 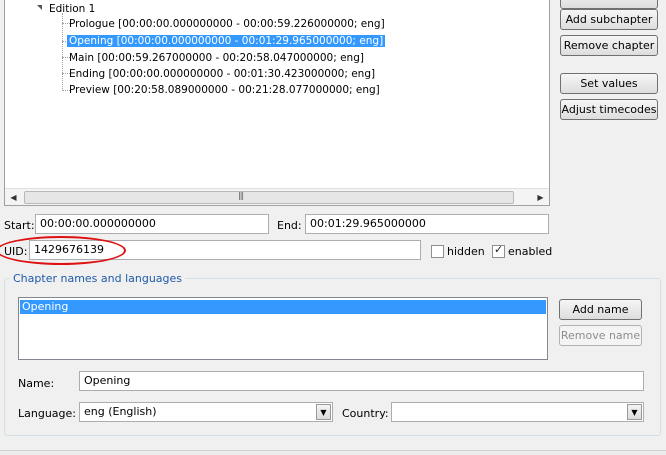 I want to click on uid-annotation-ellipse, so click(x=63, y=250).